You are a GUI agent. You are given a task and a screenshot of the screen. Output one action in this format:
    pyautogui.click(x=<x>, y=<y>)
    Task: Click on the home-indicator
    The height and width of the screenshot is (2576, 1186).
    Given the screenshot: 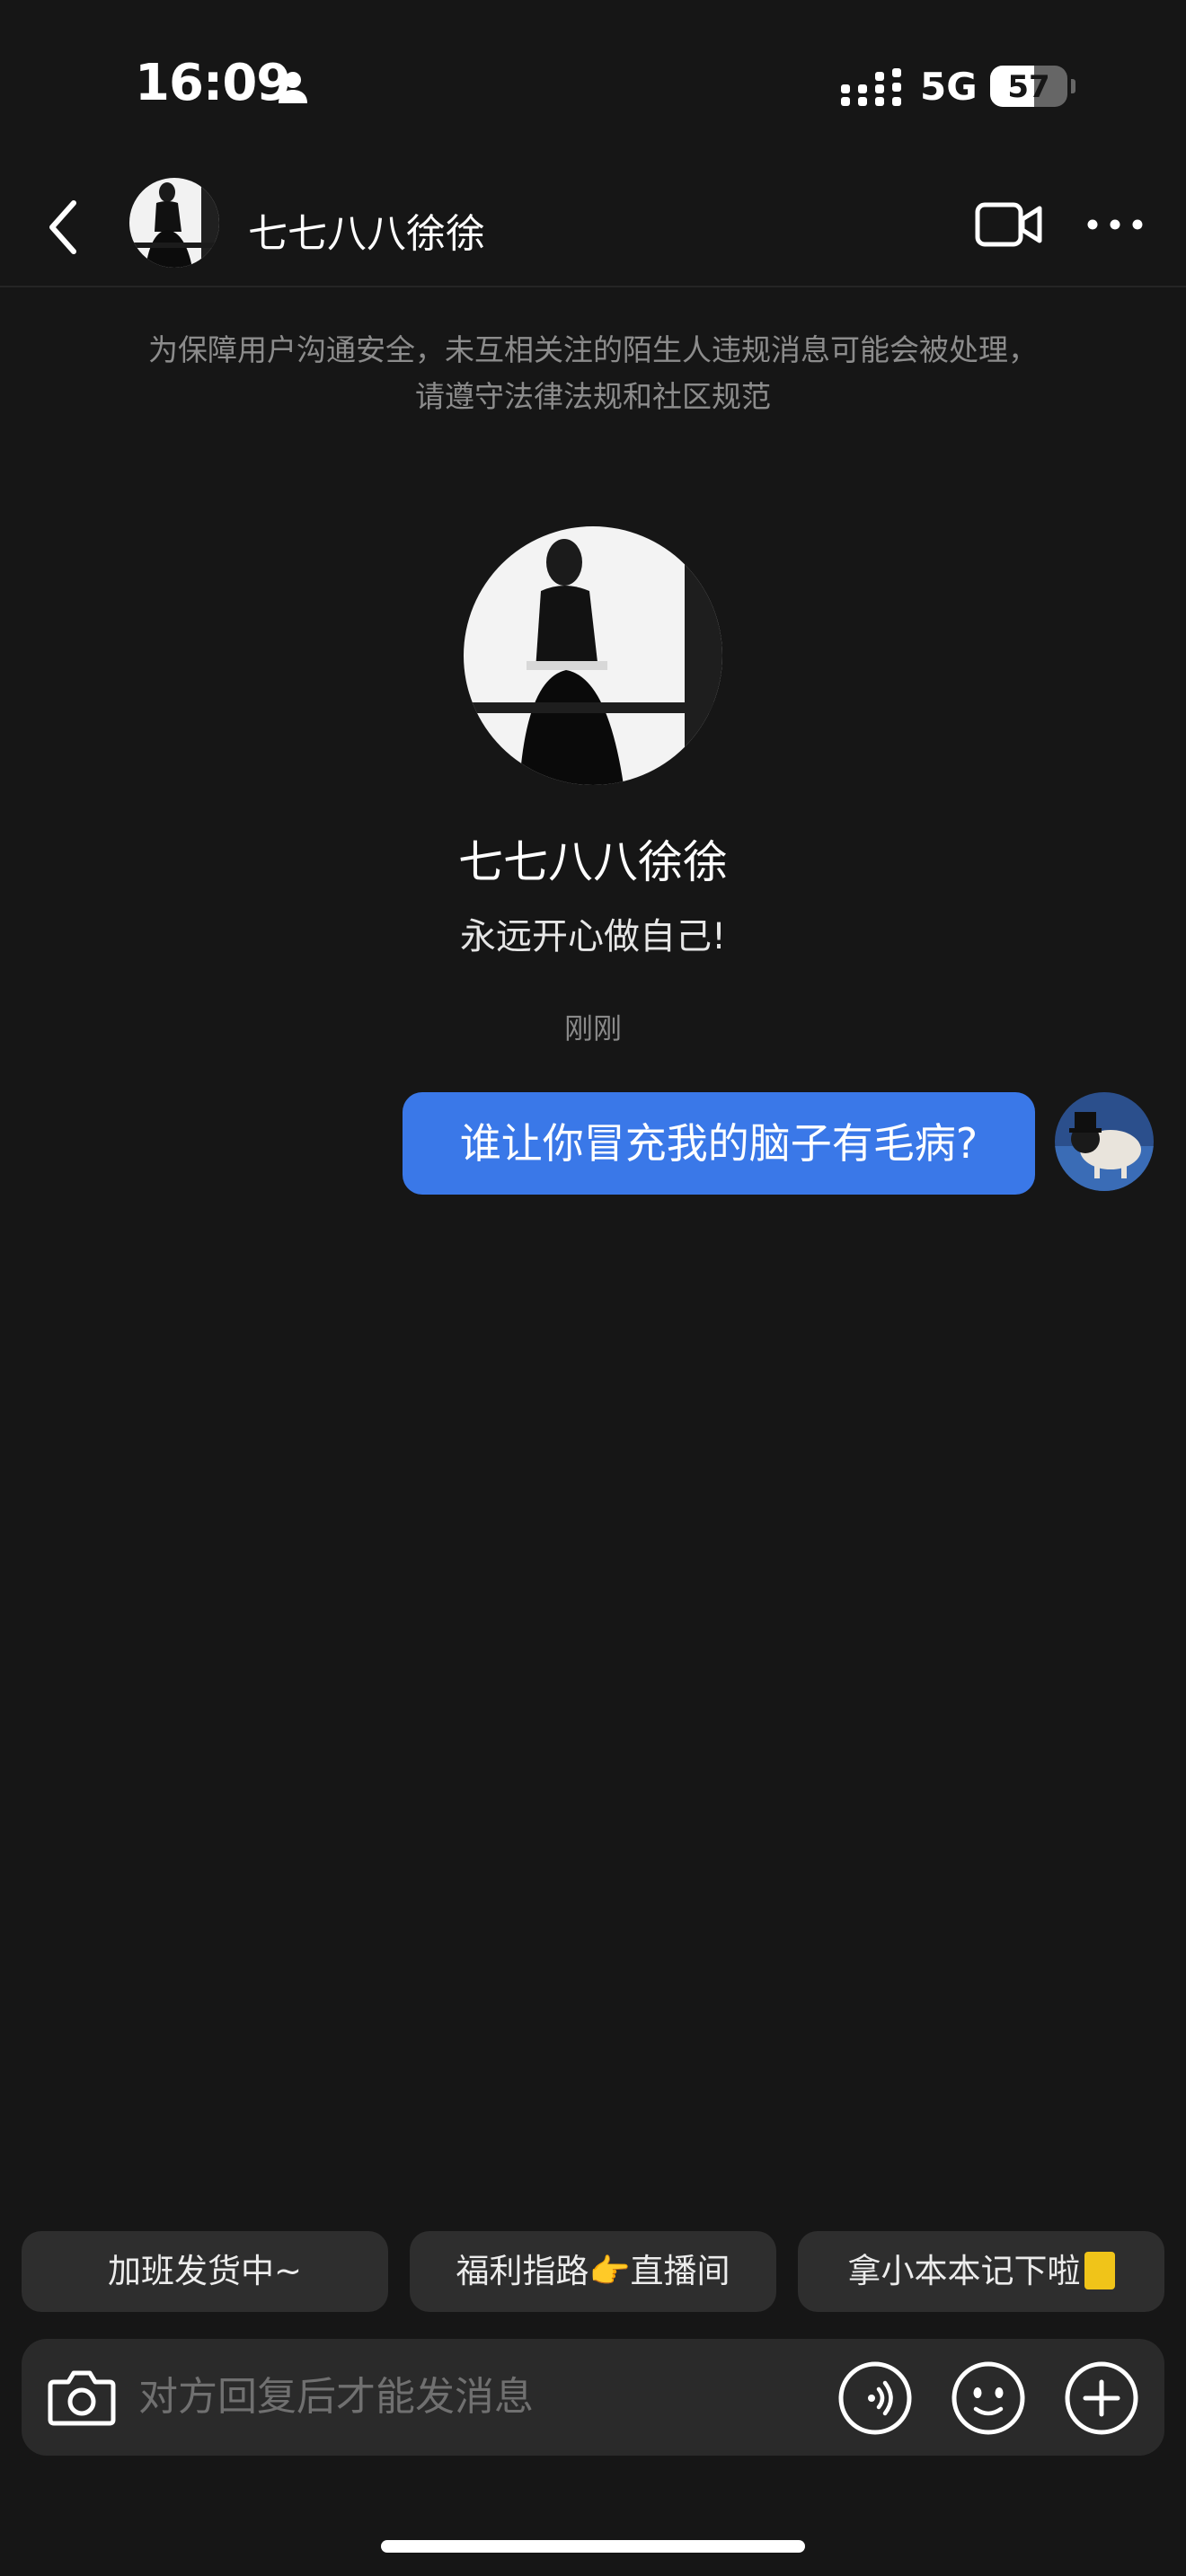 What is the action you would take?
    pyautogui.click(x=593, y=2546)
    